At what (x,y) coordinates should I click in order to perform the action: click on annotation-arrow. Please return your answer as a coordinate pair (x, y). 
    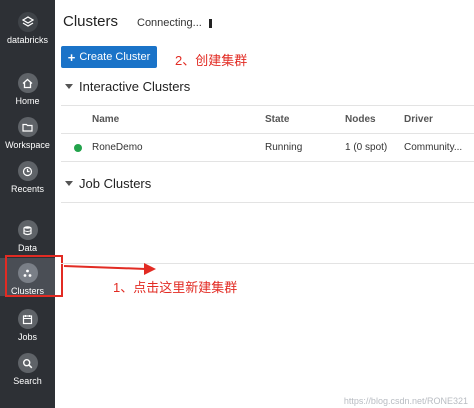
    Looking at the image, I should click on (109, 269).